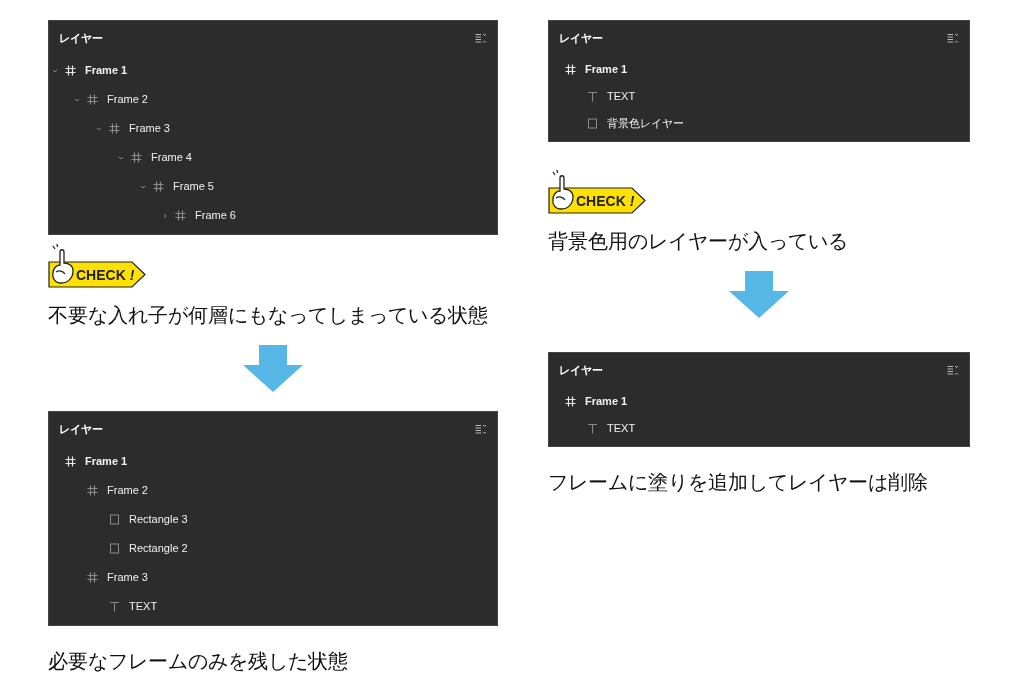 This screenshot has height=693, width=1024. I want to click on chevron-right-icon, so click(165, 215).